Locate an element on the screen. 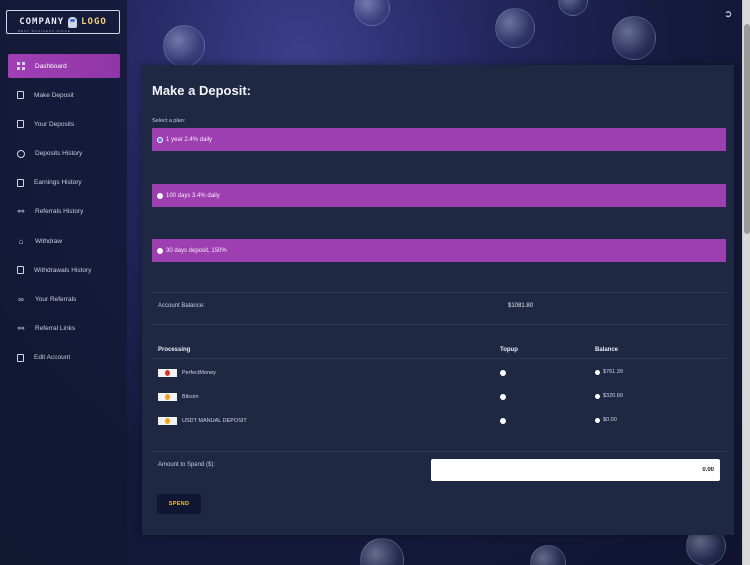  plan-option-1-year: 1 year 2.4% daily is located at coordinates (439, 139).